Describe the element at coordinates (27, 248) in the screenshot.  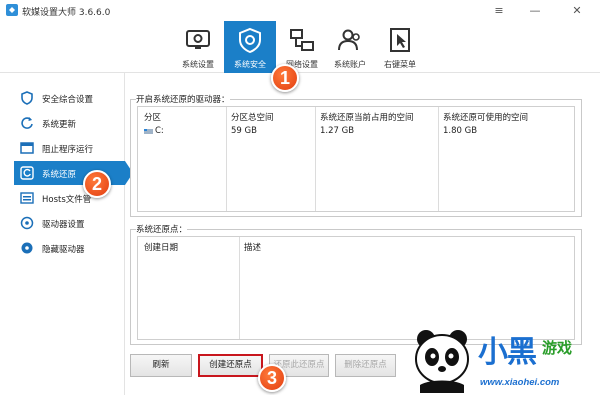
I see `hidden-drive-icon` at that location.